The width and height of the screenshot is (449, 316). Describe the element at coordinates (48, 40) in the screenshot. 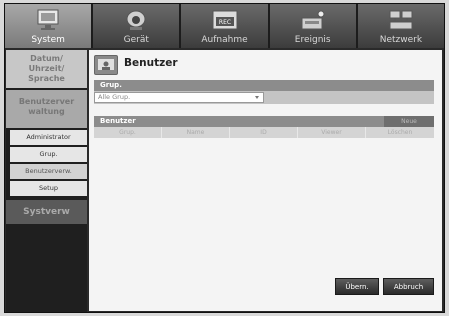

I see `tab-label: System` at that location.